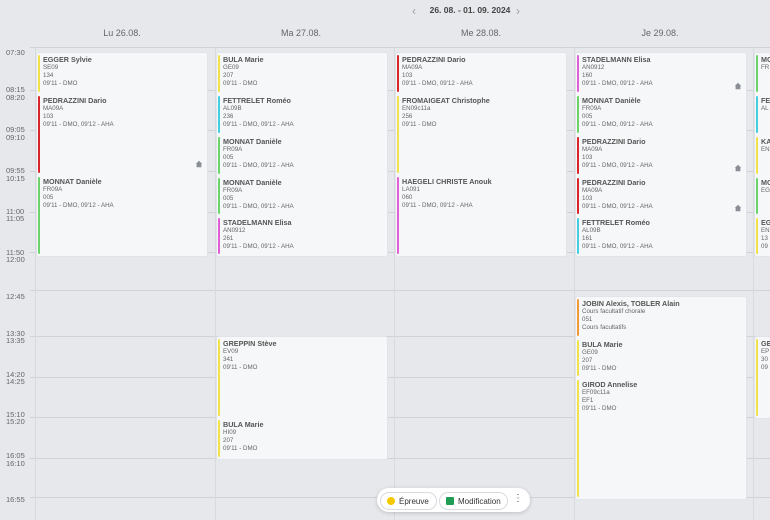 The image size is (770, 520). I want to click on room: 060, so click(407, 198).